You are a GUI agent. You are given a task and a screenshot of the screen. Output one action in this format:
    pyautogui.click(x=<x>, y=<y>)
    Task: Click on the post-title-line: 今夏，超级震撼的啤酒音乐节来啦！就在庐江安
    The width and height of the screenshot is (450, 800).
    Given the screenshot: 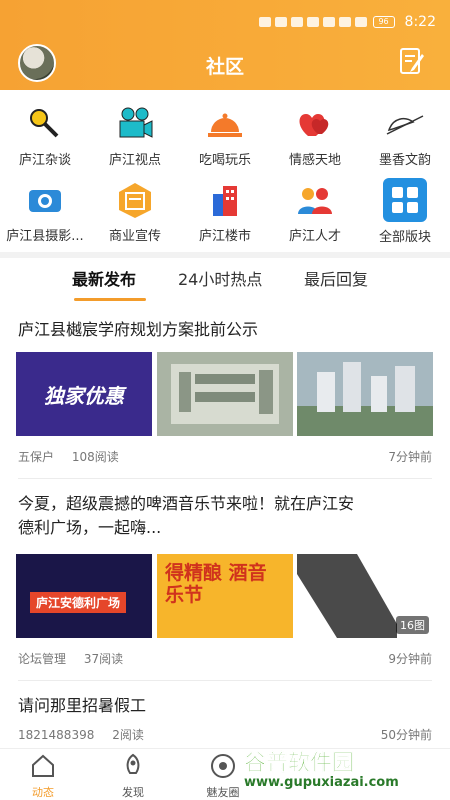 What is the action you would take?
    pyautogui.click(x=186, y=503)
    